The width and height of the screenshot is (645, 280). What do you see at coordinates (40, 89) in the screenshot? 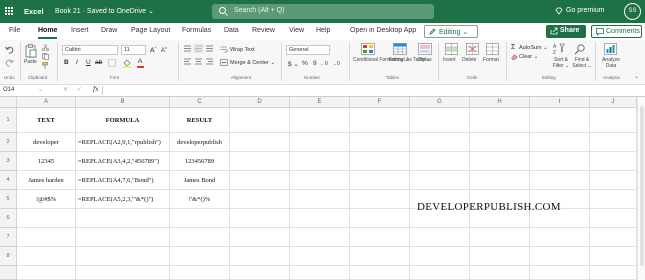
I see `name-box-dropdown-icon: ⌄` at bounding box center [40, 89].